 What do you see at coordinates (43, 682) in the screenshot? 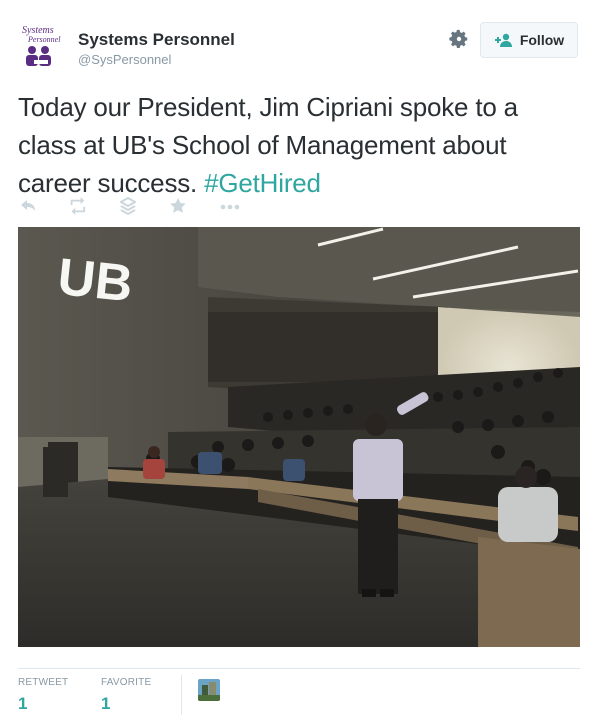
I see `retweet-label: RETWEET` at bounding box center [43, 682].